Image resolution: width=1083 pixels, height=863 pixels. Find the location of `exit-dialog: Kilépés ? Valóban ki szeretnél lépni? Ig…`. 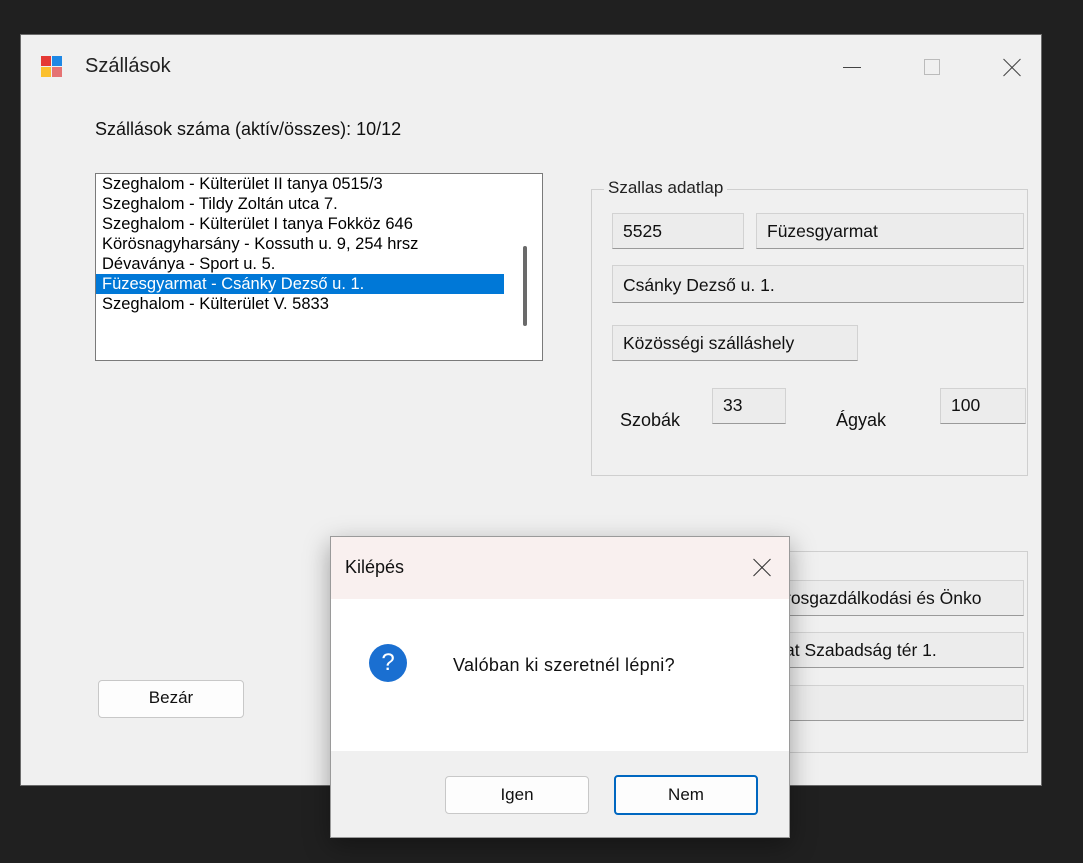

exit-dialog: Kilépés ? Valóban ki szeretnél lépni? Ig… is located at coordinates (560, 687).